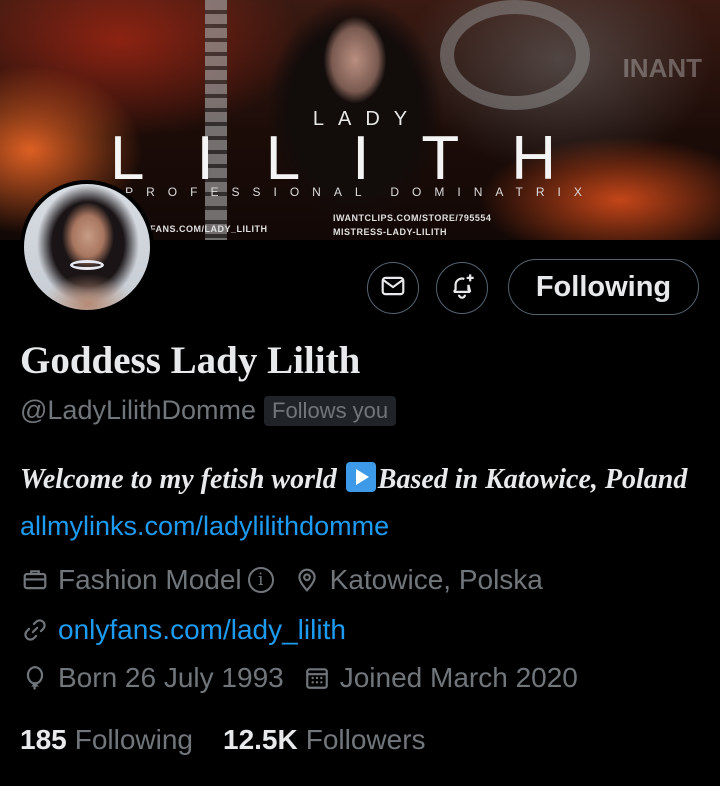  I want to click on followers-link: 12.5K Followers, so click(324, 740).